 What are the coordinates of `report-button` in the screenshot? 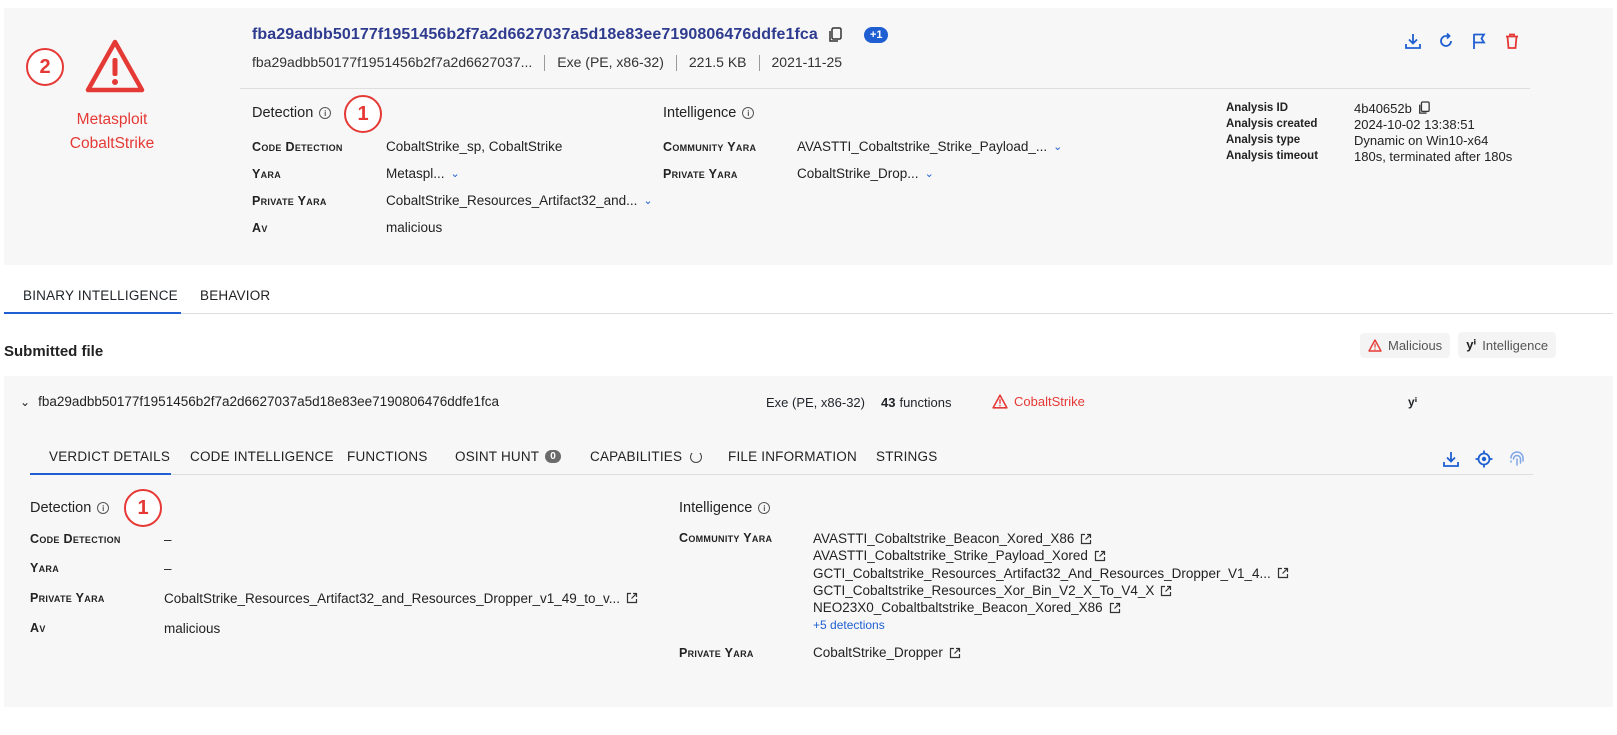 It's located at (1479, 41).